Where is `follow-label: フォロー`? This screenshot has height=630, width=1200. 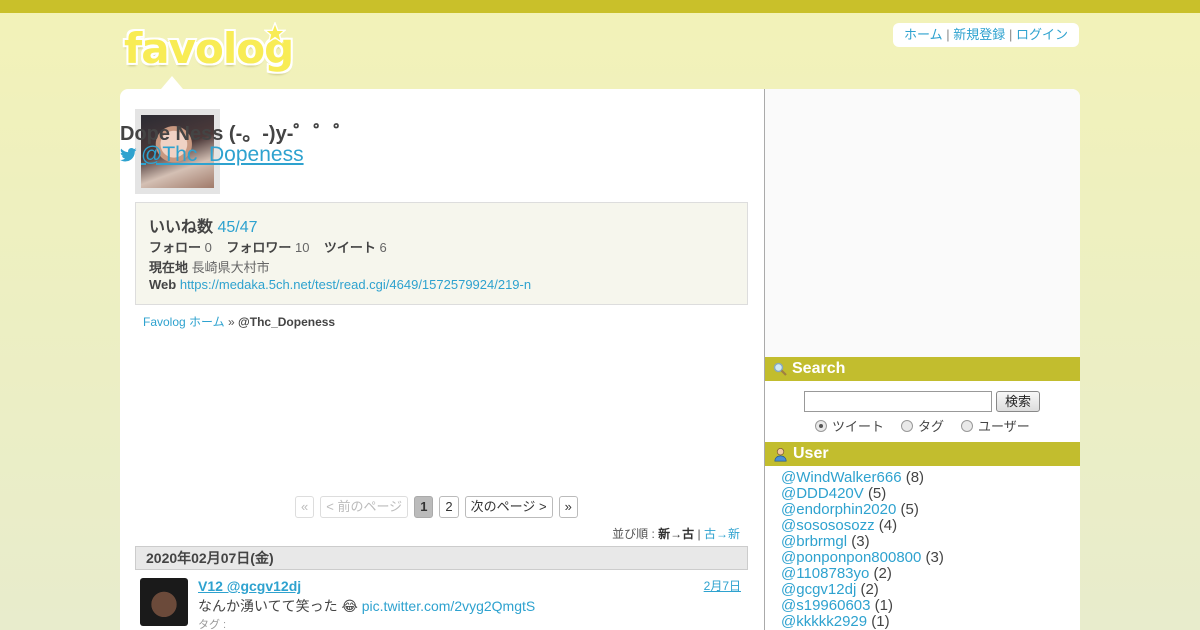 follow-label: フォロー is located at coordinates (175, 247).